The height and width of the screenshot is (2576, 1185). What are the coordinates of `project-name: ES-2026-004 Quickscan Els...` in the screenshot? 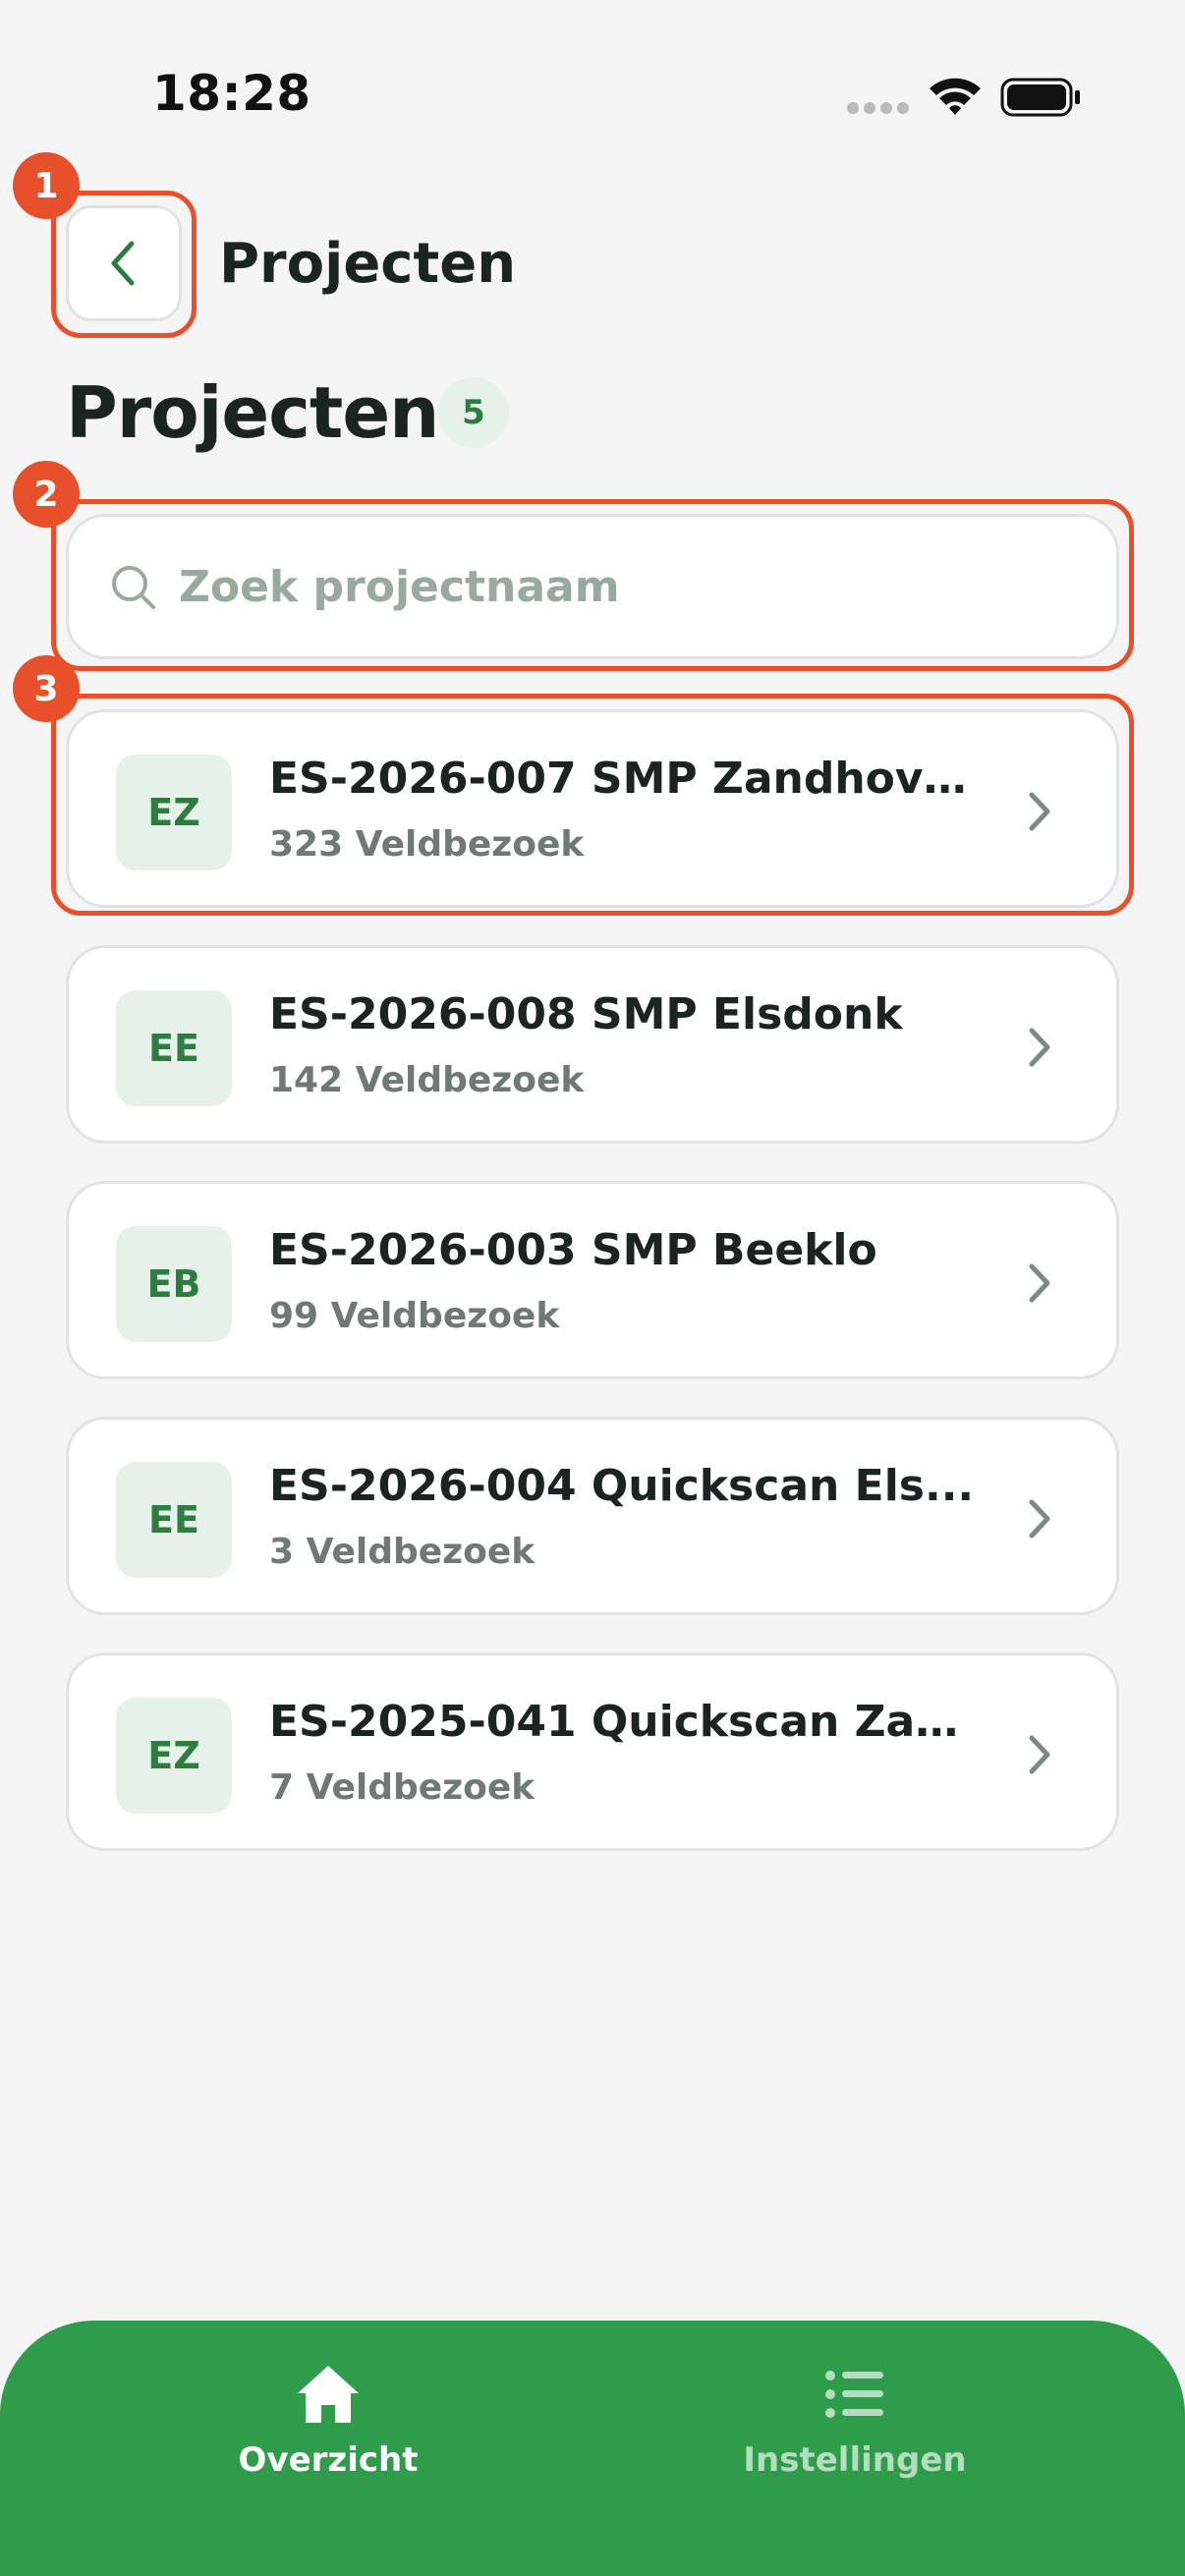 It's located at (622, 1486).